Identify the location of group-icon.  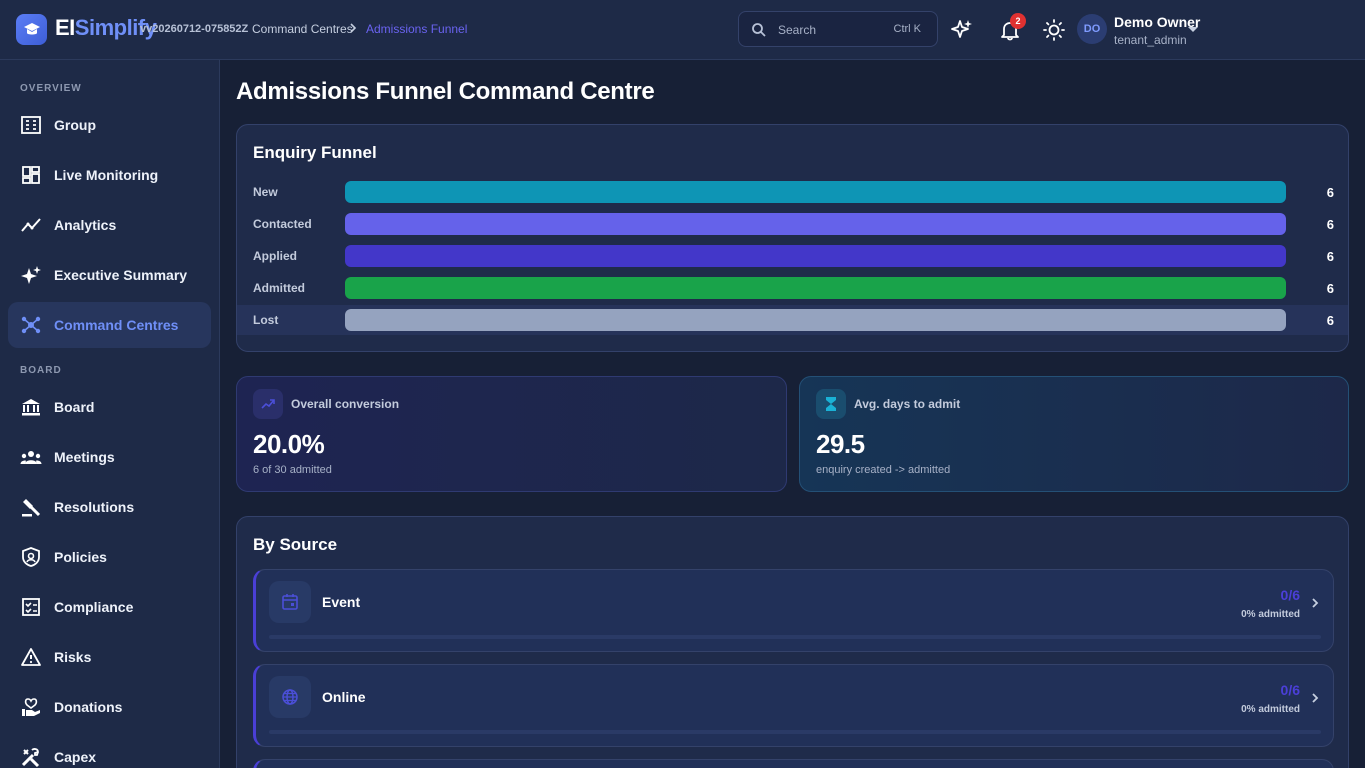
(31, 457).